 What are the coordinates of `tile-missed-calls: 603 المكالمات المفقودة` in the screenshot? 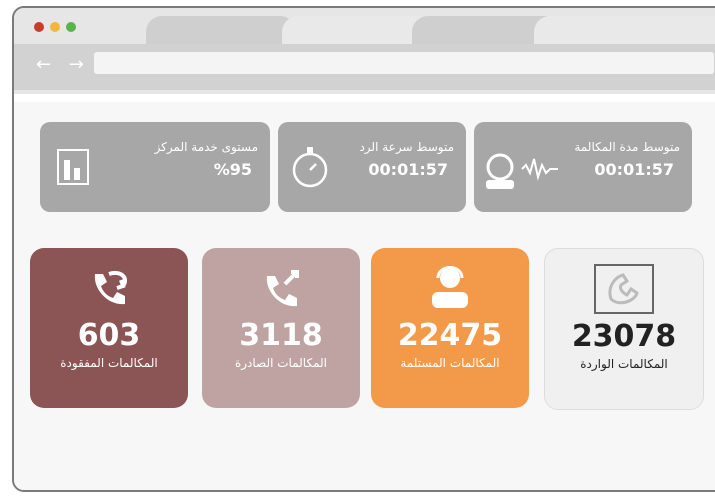 It's located at (109, 328).